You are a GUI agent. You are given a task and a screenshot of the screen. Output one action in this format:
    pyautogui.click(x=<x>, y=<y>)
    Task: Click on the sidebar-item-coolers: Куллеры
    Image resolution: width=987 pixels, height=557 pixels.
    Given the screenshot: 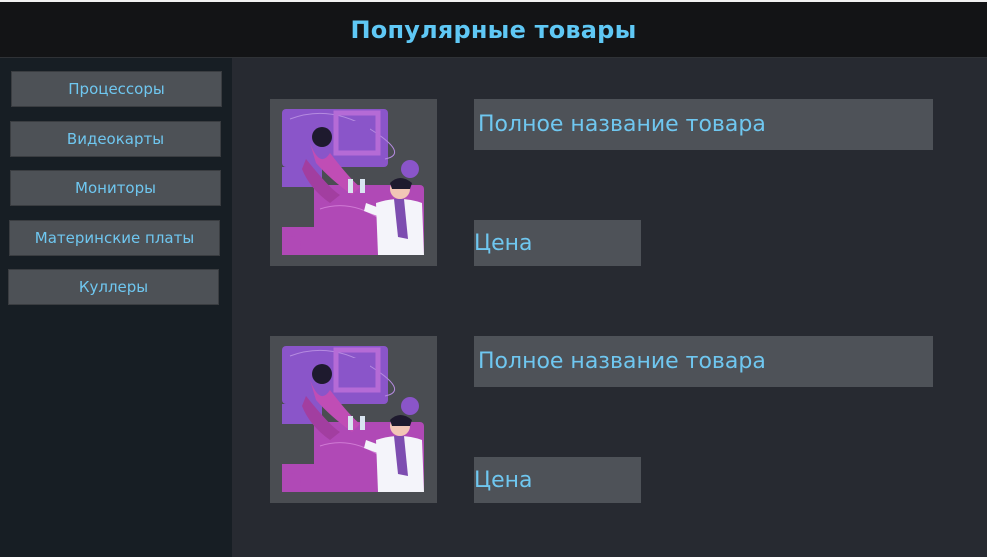 What is the action you would take?
    pyautogui.click(x=113, y=287)
    